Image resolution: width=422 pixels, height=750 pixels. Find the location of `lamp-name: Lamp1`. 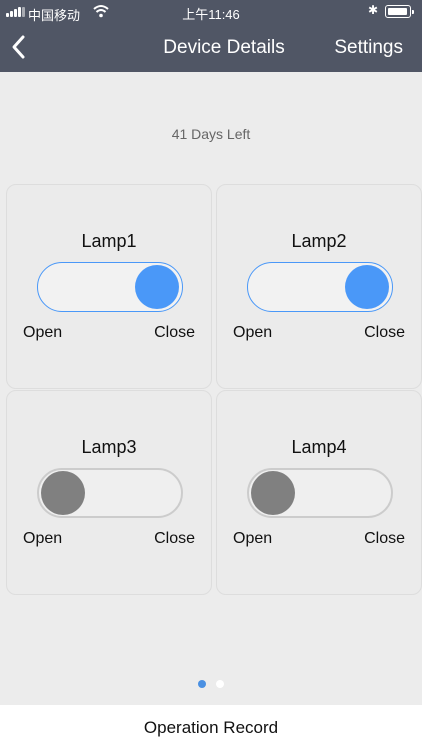

lamp-name: Lamp1 is located at coordinates (109, 241).